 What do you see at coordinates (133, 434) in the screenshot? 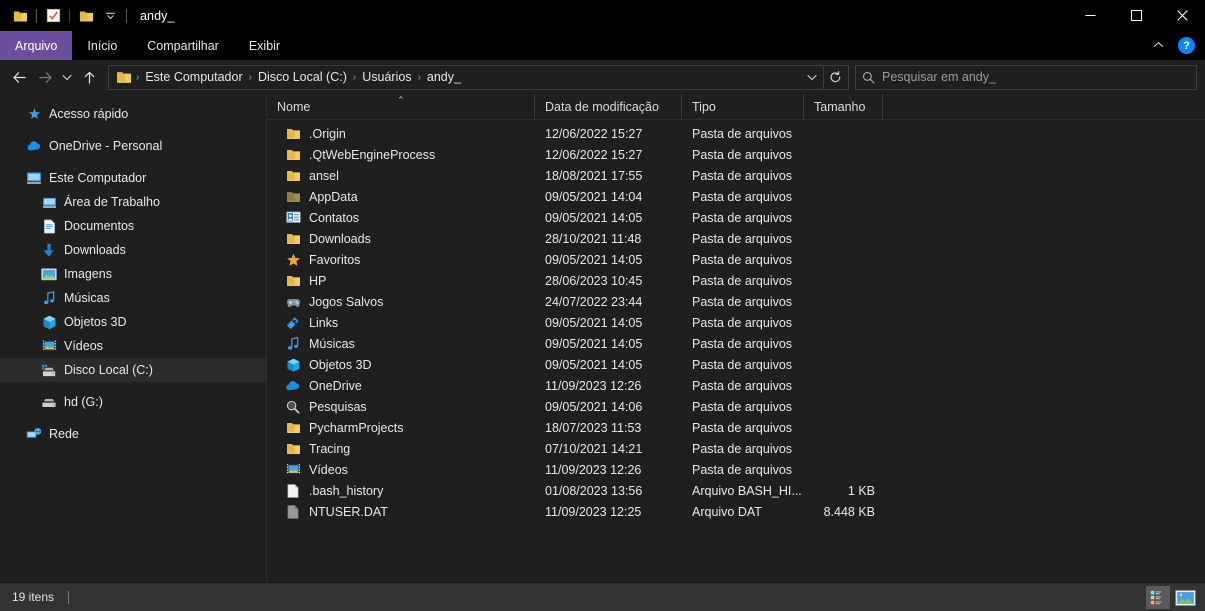
I see `sidebar-item-rede: Rede` at bounding box center [133, 434].